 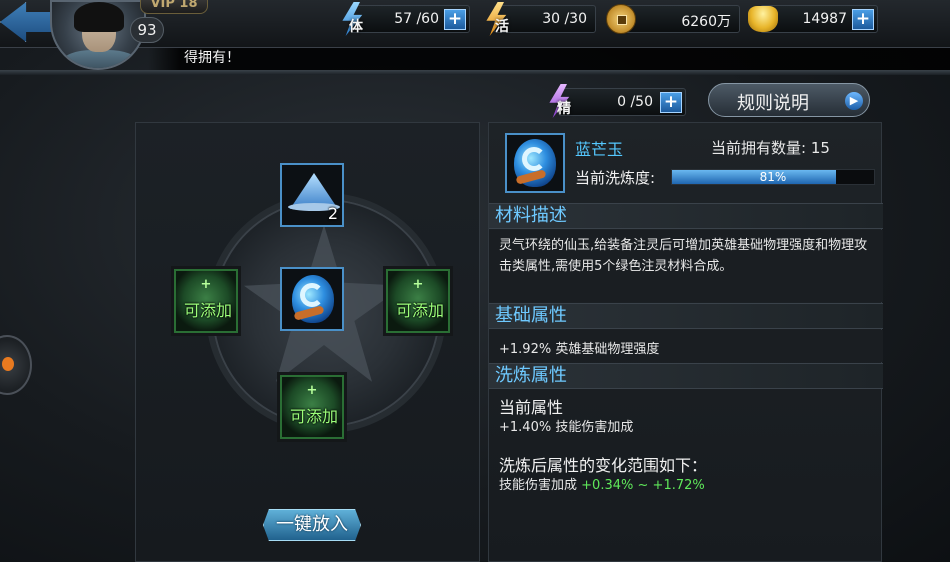 What do you see at coordinates (773, 103) in the screenshot?
I see `rules-button-label: 规则说明` at bounding box center [773, 103].